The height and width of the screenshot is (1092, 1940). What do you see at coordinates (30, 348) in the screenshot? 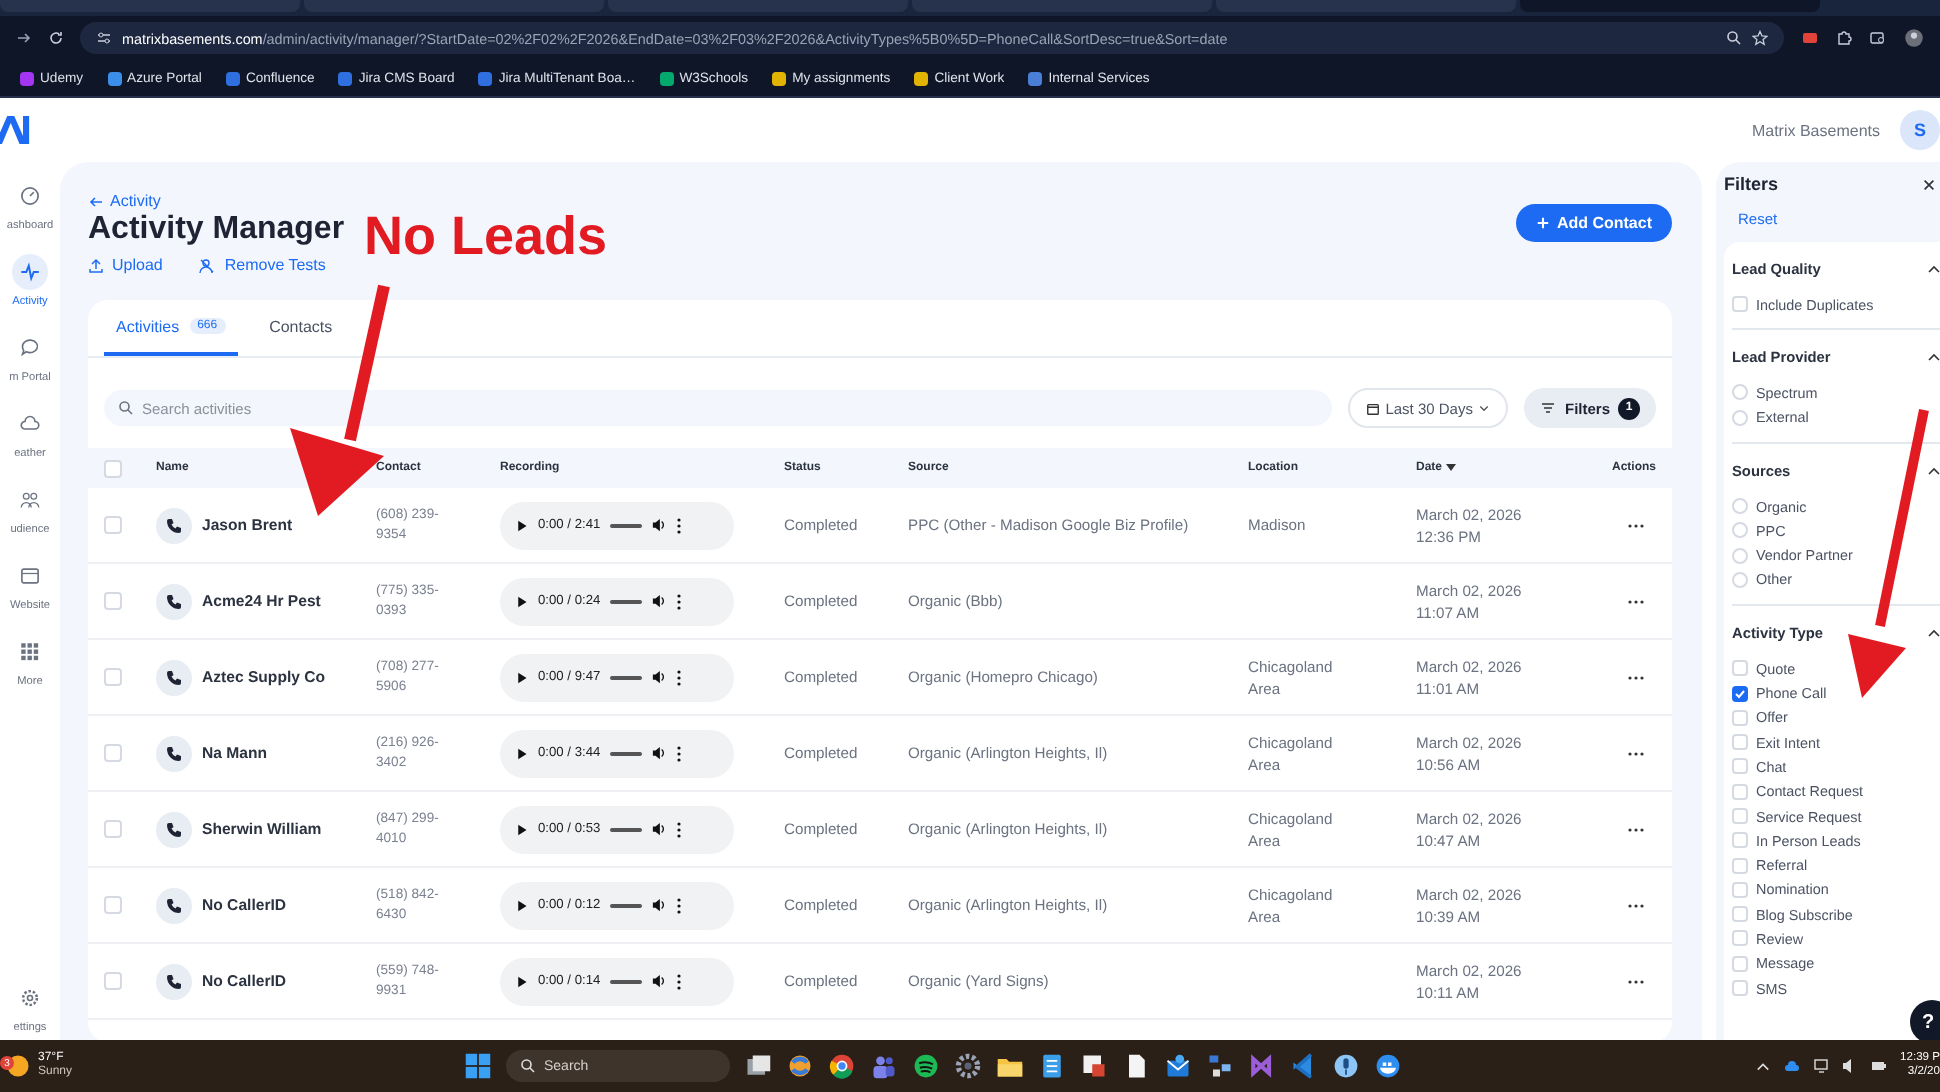
I see `chat-icon` at bounding box center [30, 348].